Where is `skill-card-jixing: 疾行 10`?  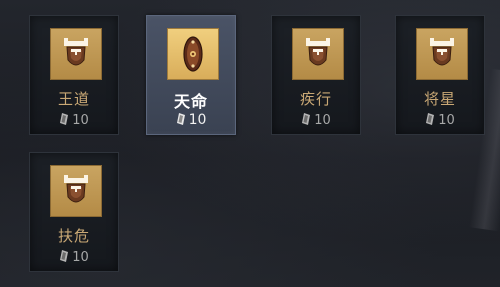
skill-card-jixing: 疾行 10 is located at coordinates (316, 75).